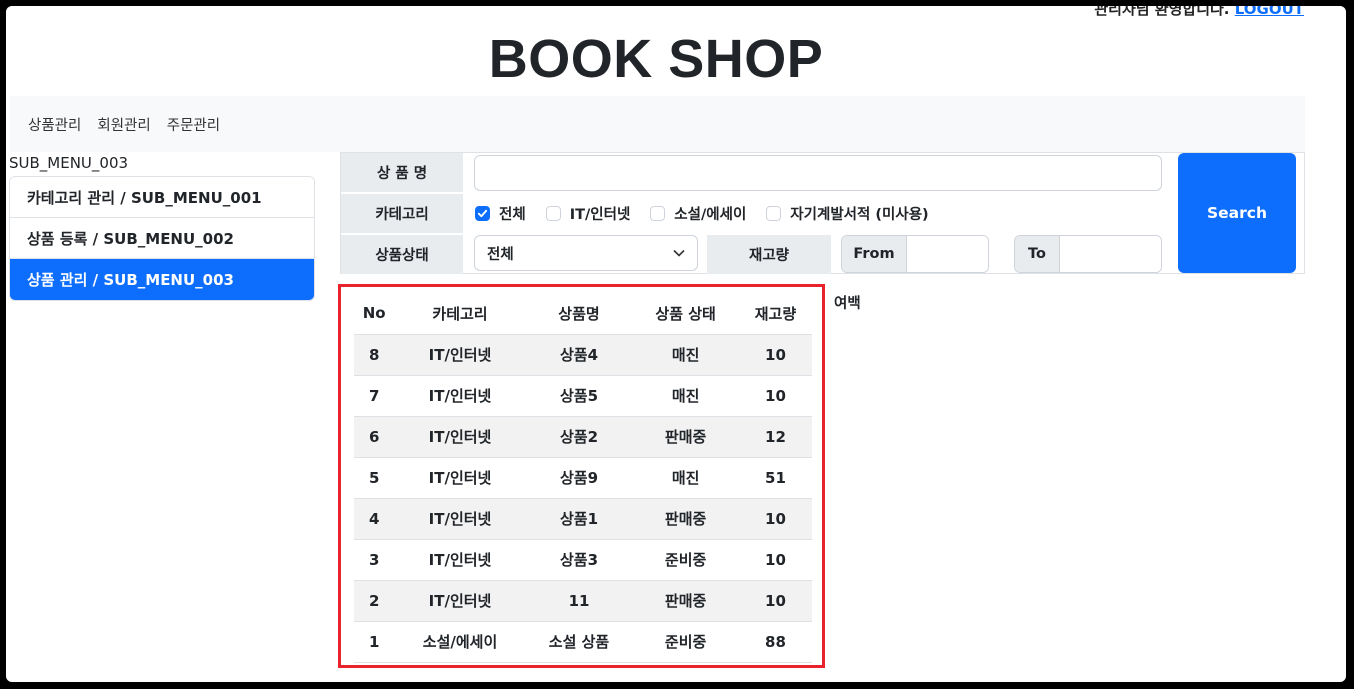 The width and height of the screenshot is (1354, 689). I want to click on stock-to-group: To, so click(1088, 254).